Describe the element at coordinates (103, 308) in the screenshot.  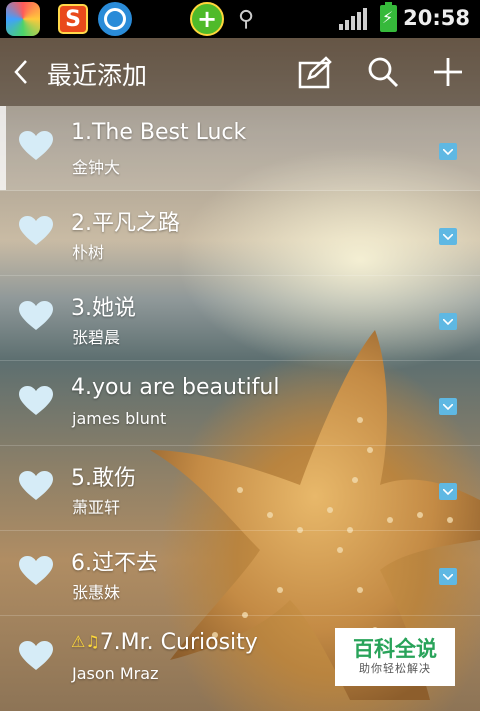
I see `song-title: 3.她说` at that location.